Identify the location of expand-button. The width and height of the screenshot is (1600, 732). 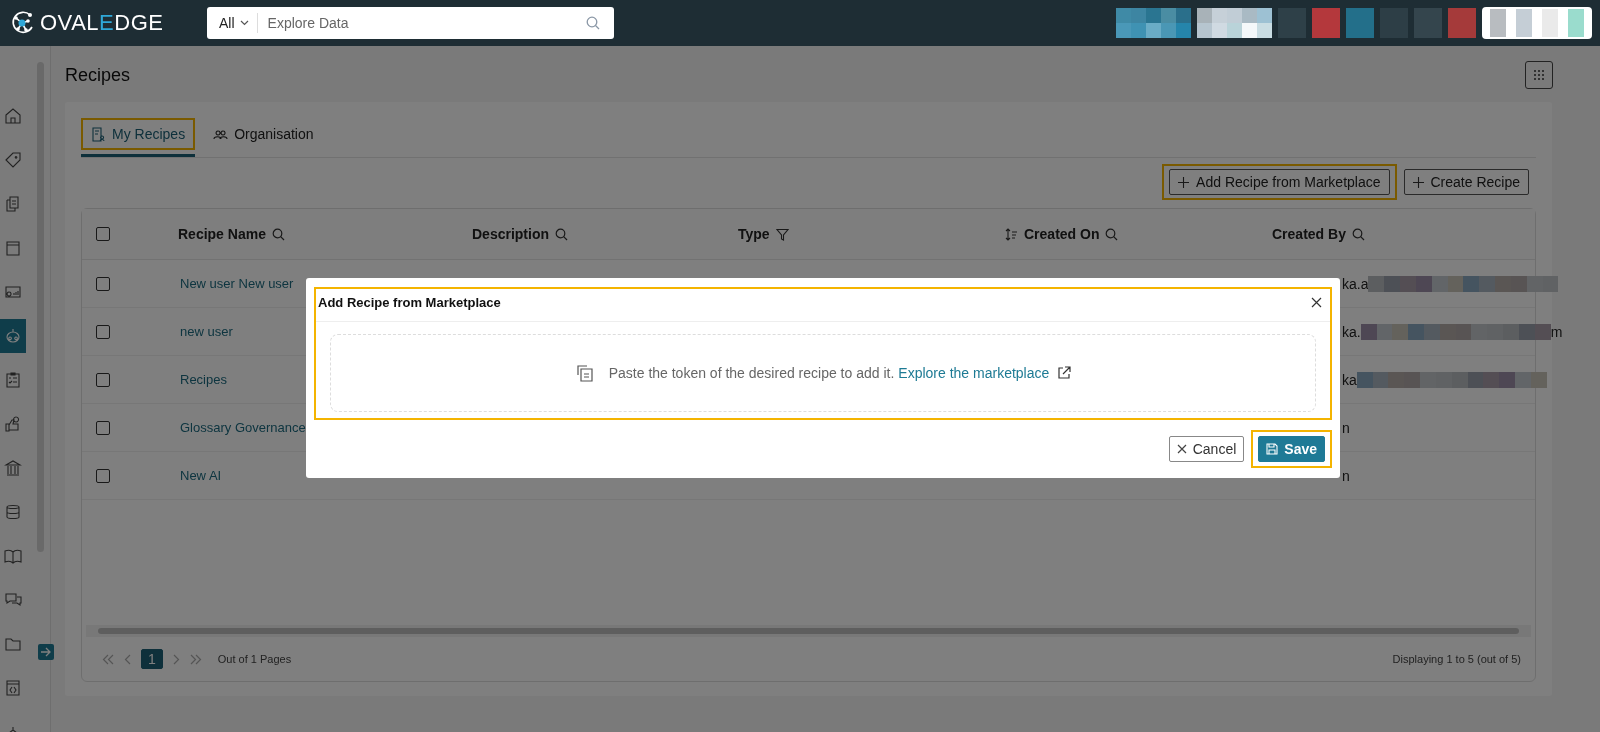
(46, 652).